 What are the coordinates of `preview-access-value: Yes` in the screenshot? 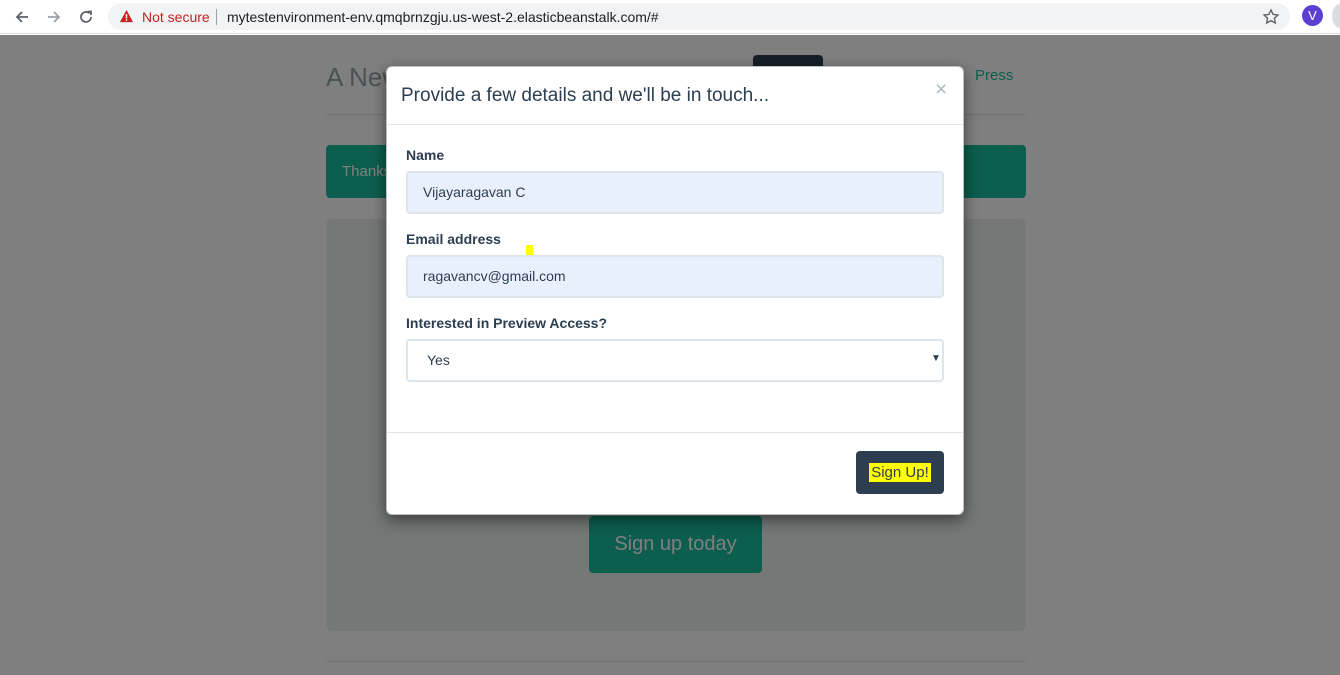 It's located at (438, 360).